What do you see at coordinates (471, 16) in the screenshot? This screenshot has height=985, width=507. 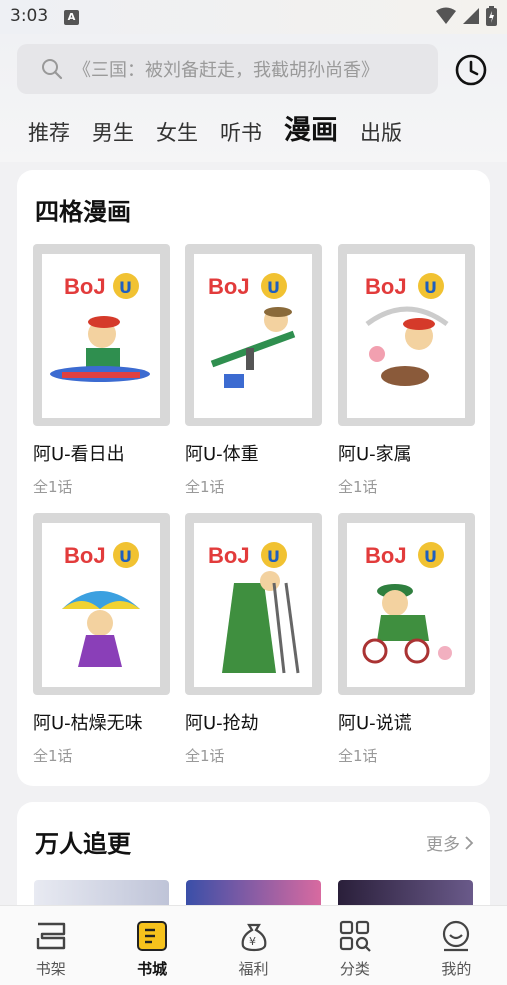 I see `signal-icon` at bounding box center [471, 16].